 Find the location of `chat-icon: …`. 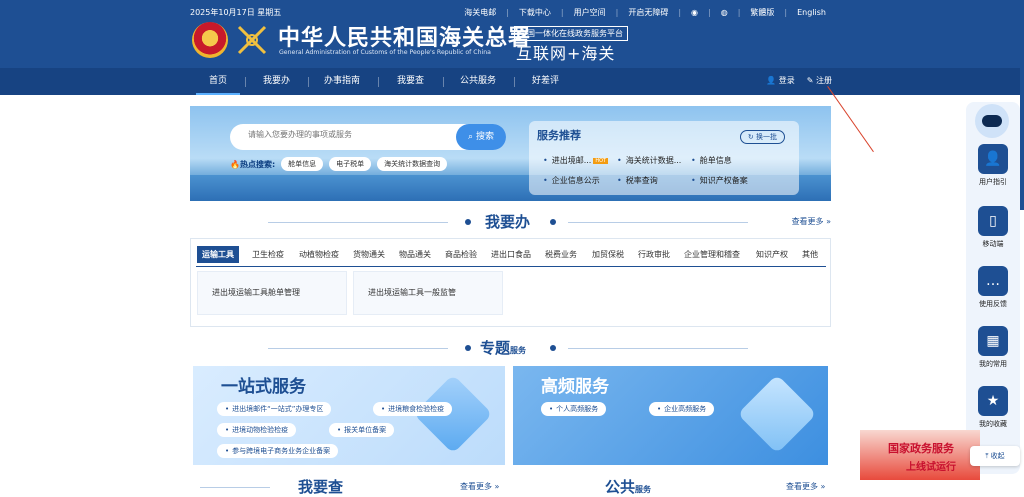

chat-icon: … is located at coordinates (993, 281).